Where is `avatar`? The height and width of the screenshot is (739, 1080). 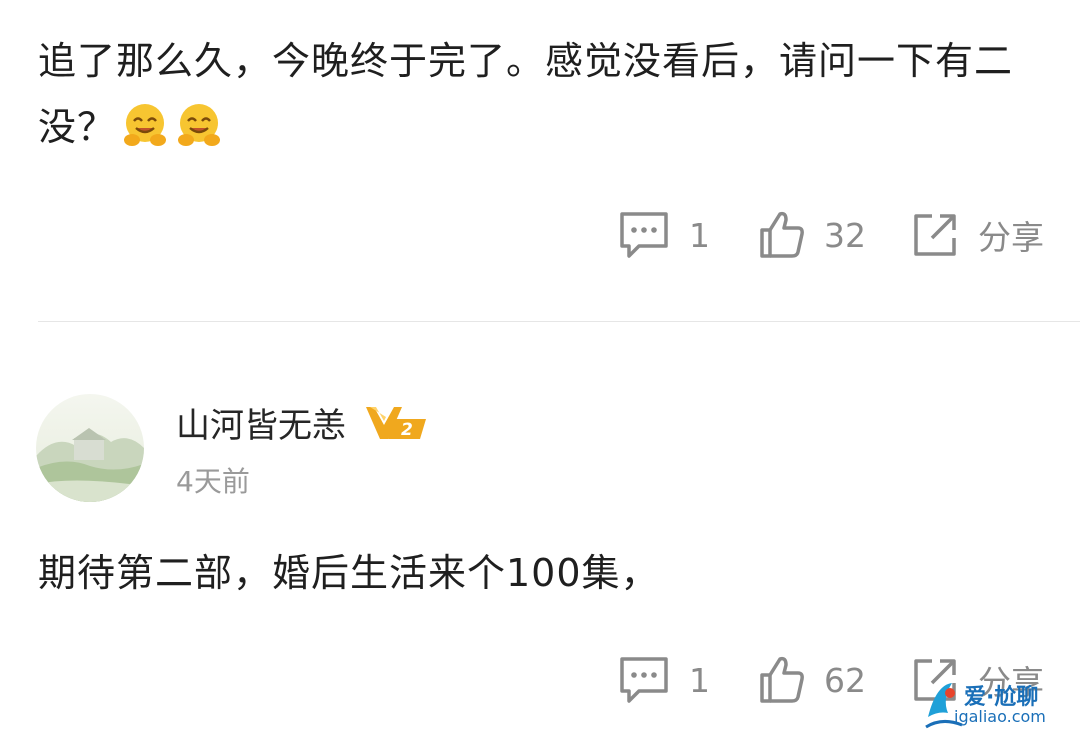 avatar is located at coordinates (90, 448).